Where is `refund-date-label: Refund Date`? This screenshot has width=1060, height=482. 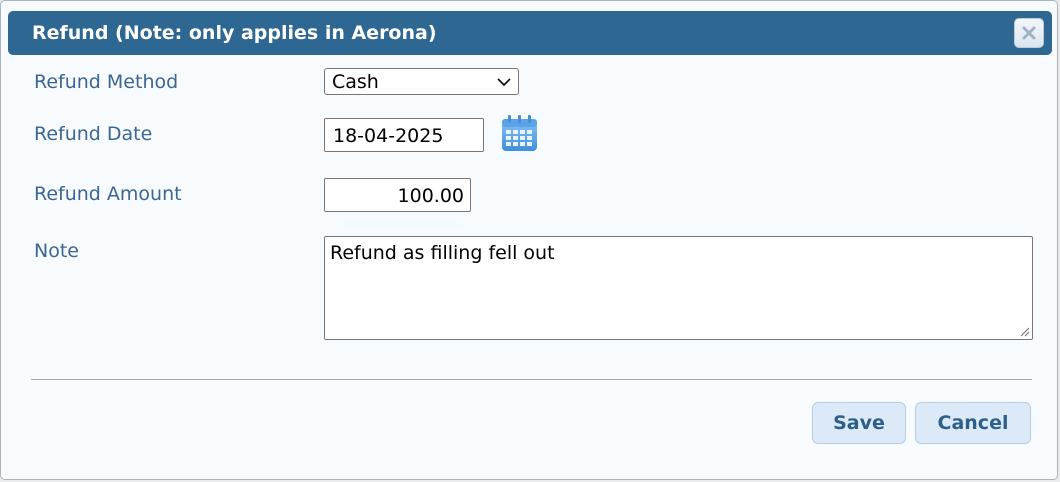
refund-date-label: Refund Date is located at coordinates (93, 134).